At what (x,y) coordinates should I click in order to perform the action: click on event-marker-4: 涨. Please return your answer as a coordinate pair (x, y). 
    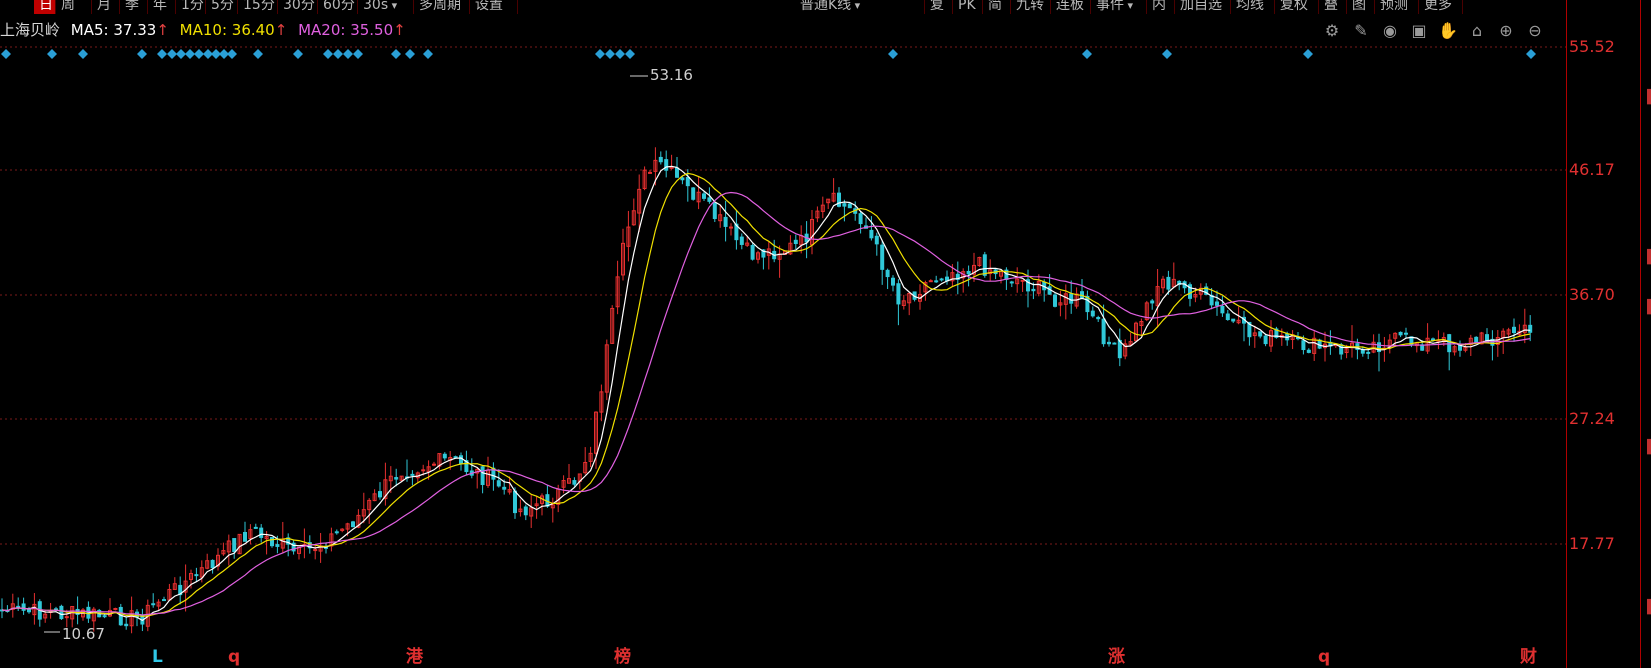
    Looking at the image, I should click on (1116, 657).